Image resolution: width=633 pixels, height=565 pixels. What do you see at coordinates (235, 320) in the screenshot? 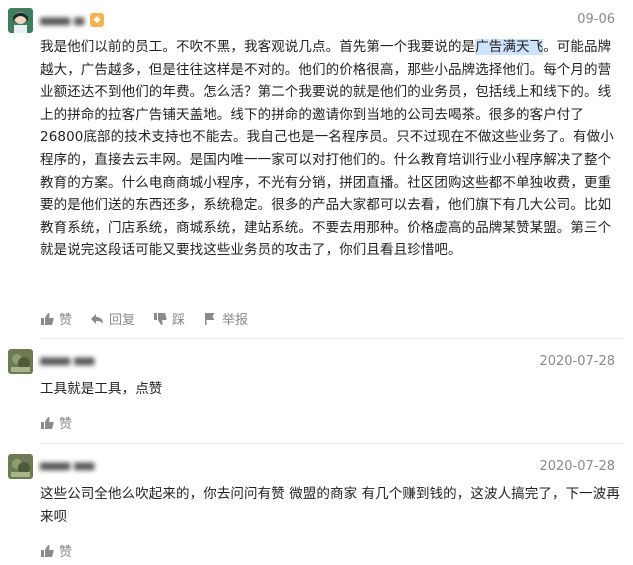
I see `report-label: 举报` at bounding box center [235, 320].